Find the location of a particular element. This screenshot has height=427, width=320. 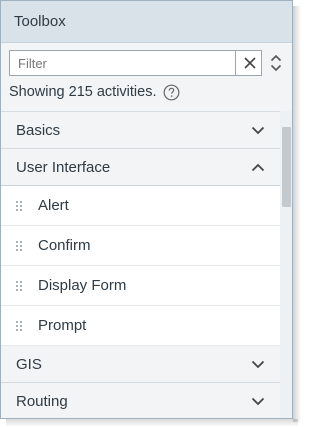

filter-input is located at coordinates (121, 63).